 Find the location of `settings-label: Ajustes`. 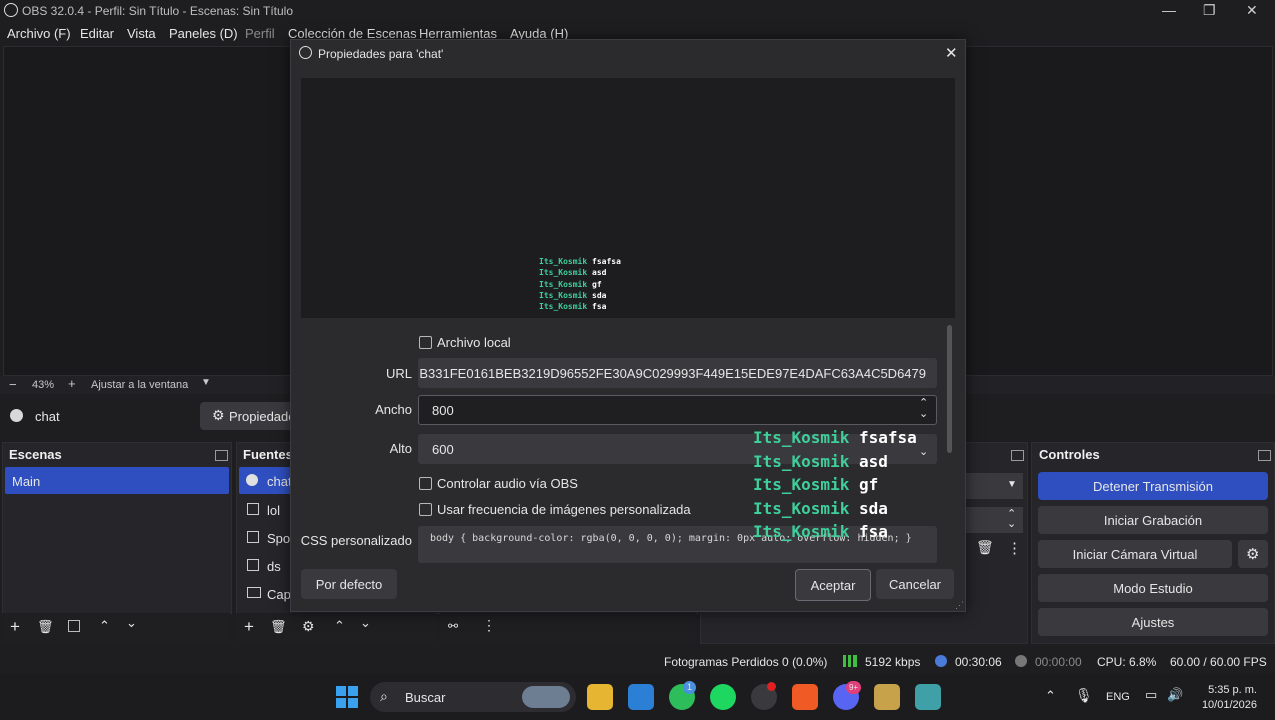

settings-label: Ajustes is located at coordinates (1153, 622).